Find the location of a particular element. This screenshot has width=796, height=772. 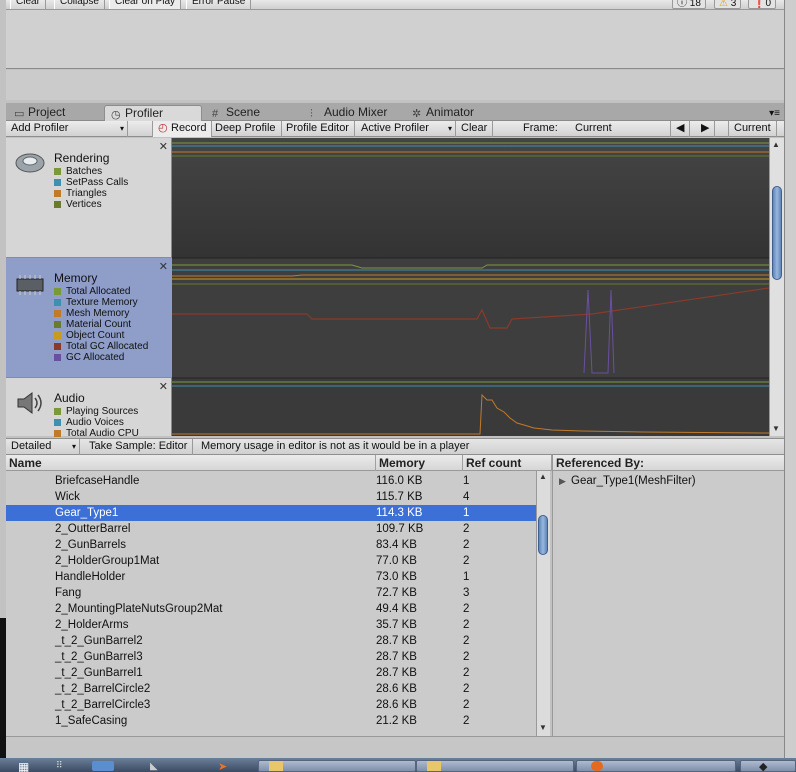

table-row: 1_SafeCasing 21.2 KB 2 is located at coordinates (271, 721).